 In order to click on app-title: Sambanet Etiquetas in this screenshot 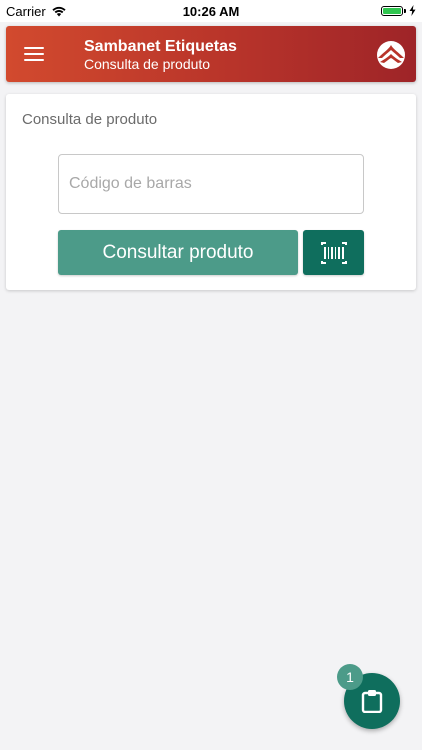, I will do `click(160, 46)`.